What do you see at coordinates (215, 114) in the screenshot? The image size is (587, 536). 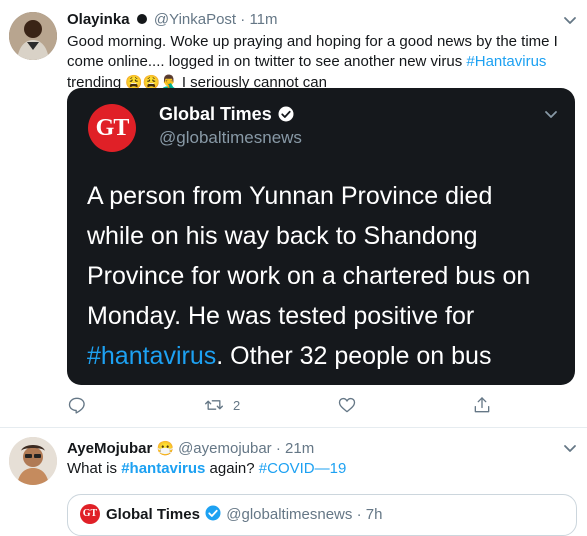 I see `embedded-name-text: Global Times` at bounding box center [215, 114].